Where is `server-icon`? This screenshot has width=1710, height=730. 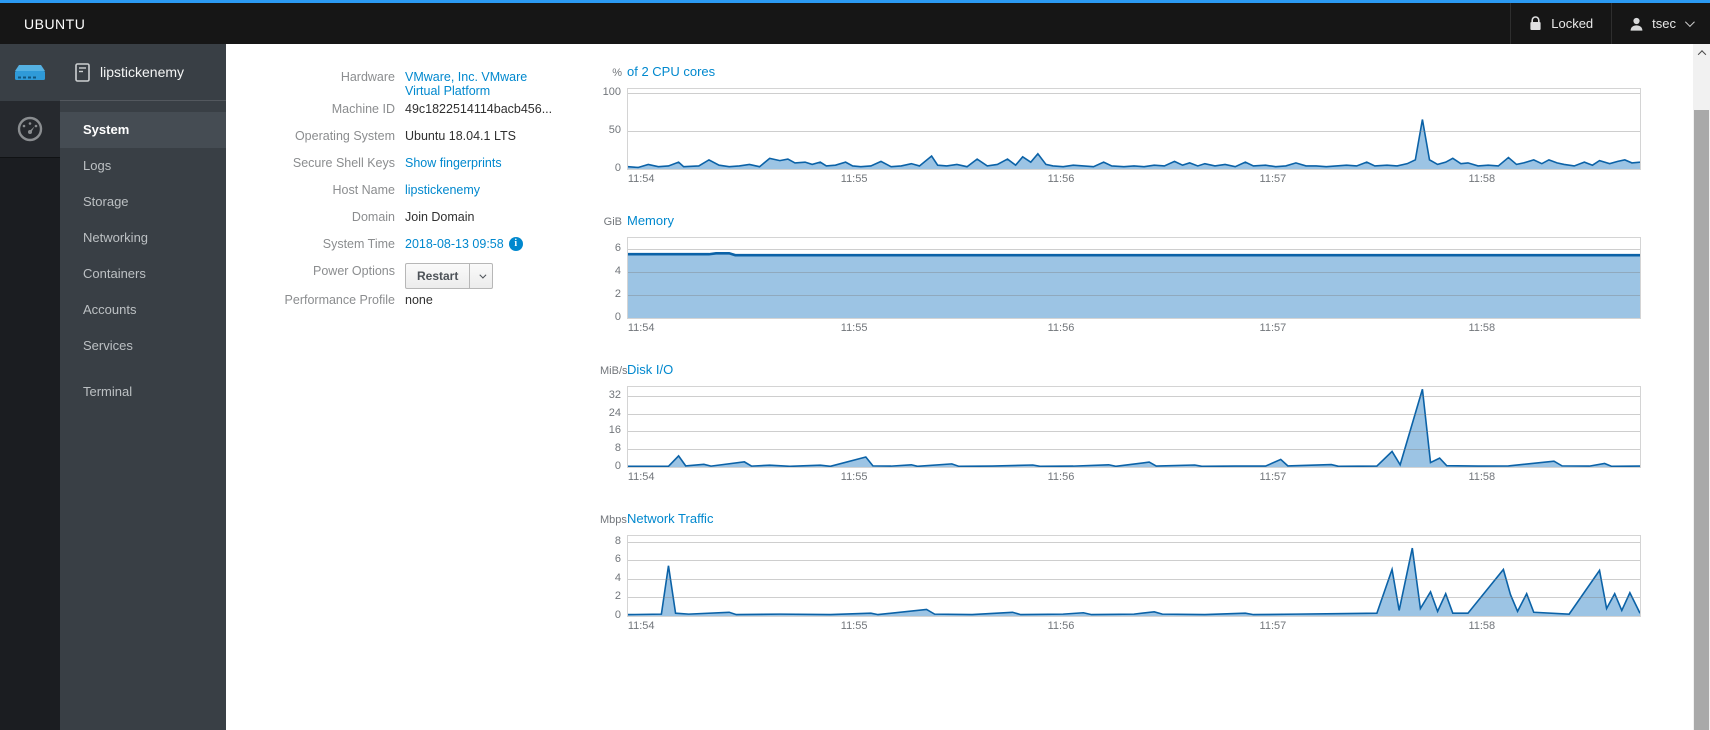 server-icon is located at coordinates (30, 72).